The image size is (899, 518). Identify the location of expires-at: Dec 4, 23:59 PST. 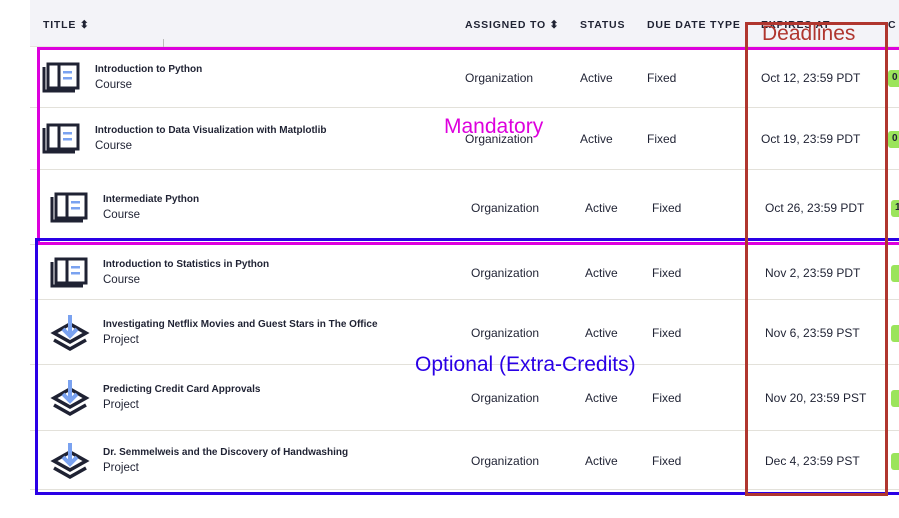
(812, 460).